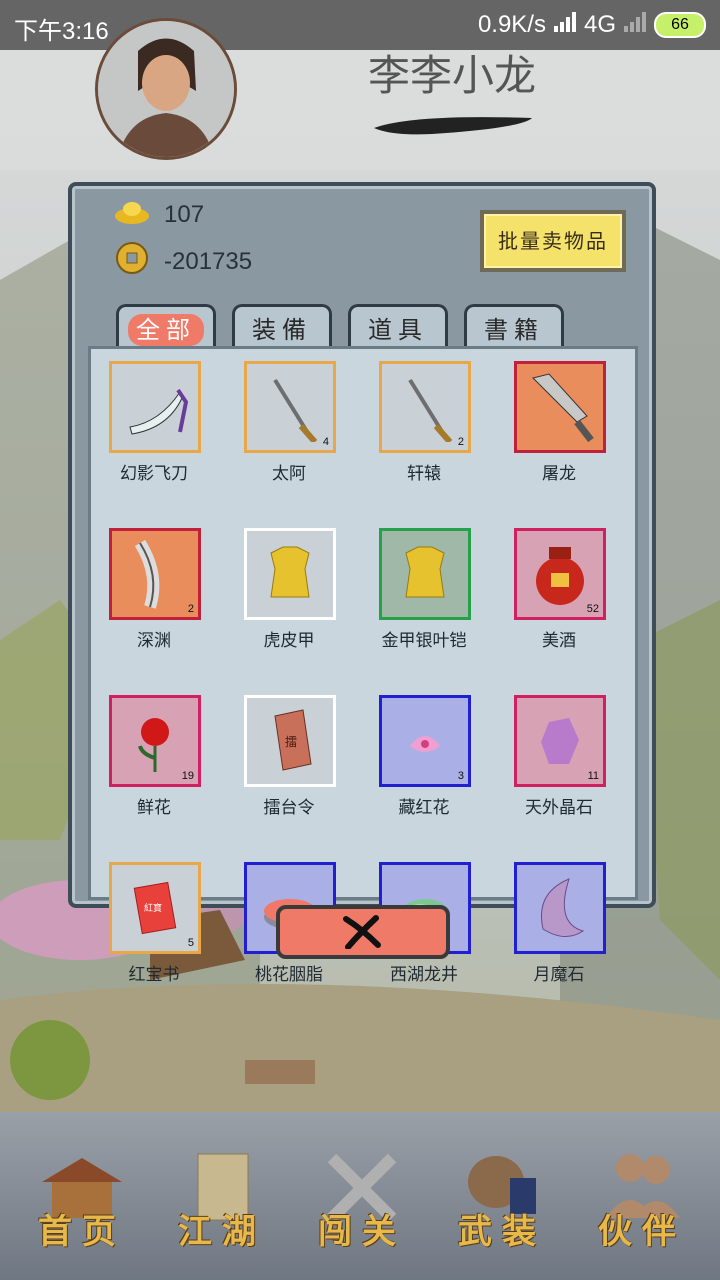  Describe the element at coordinates (424, 641) in the screenshot. I see `item-name: 金甲银叶铠` at that location.